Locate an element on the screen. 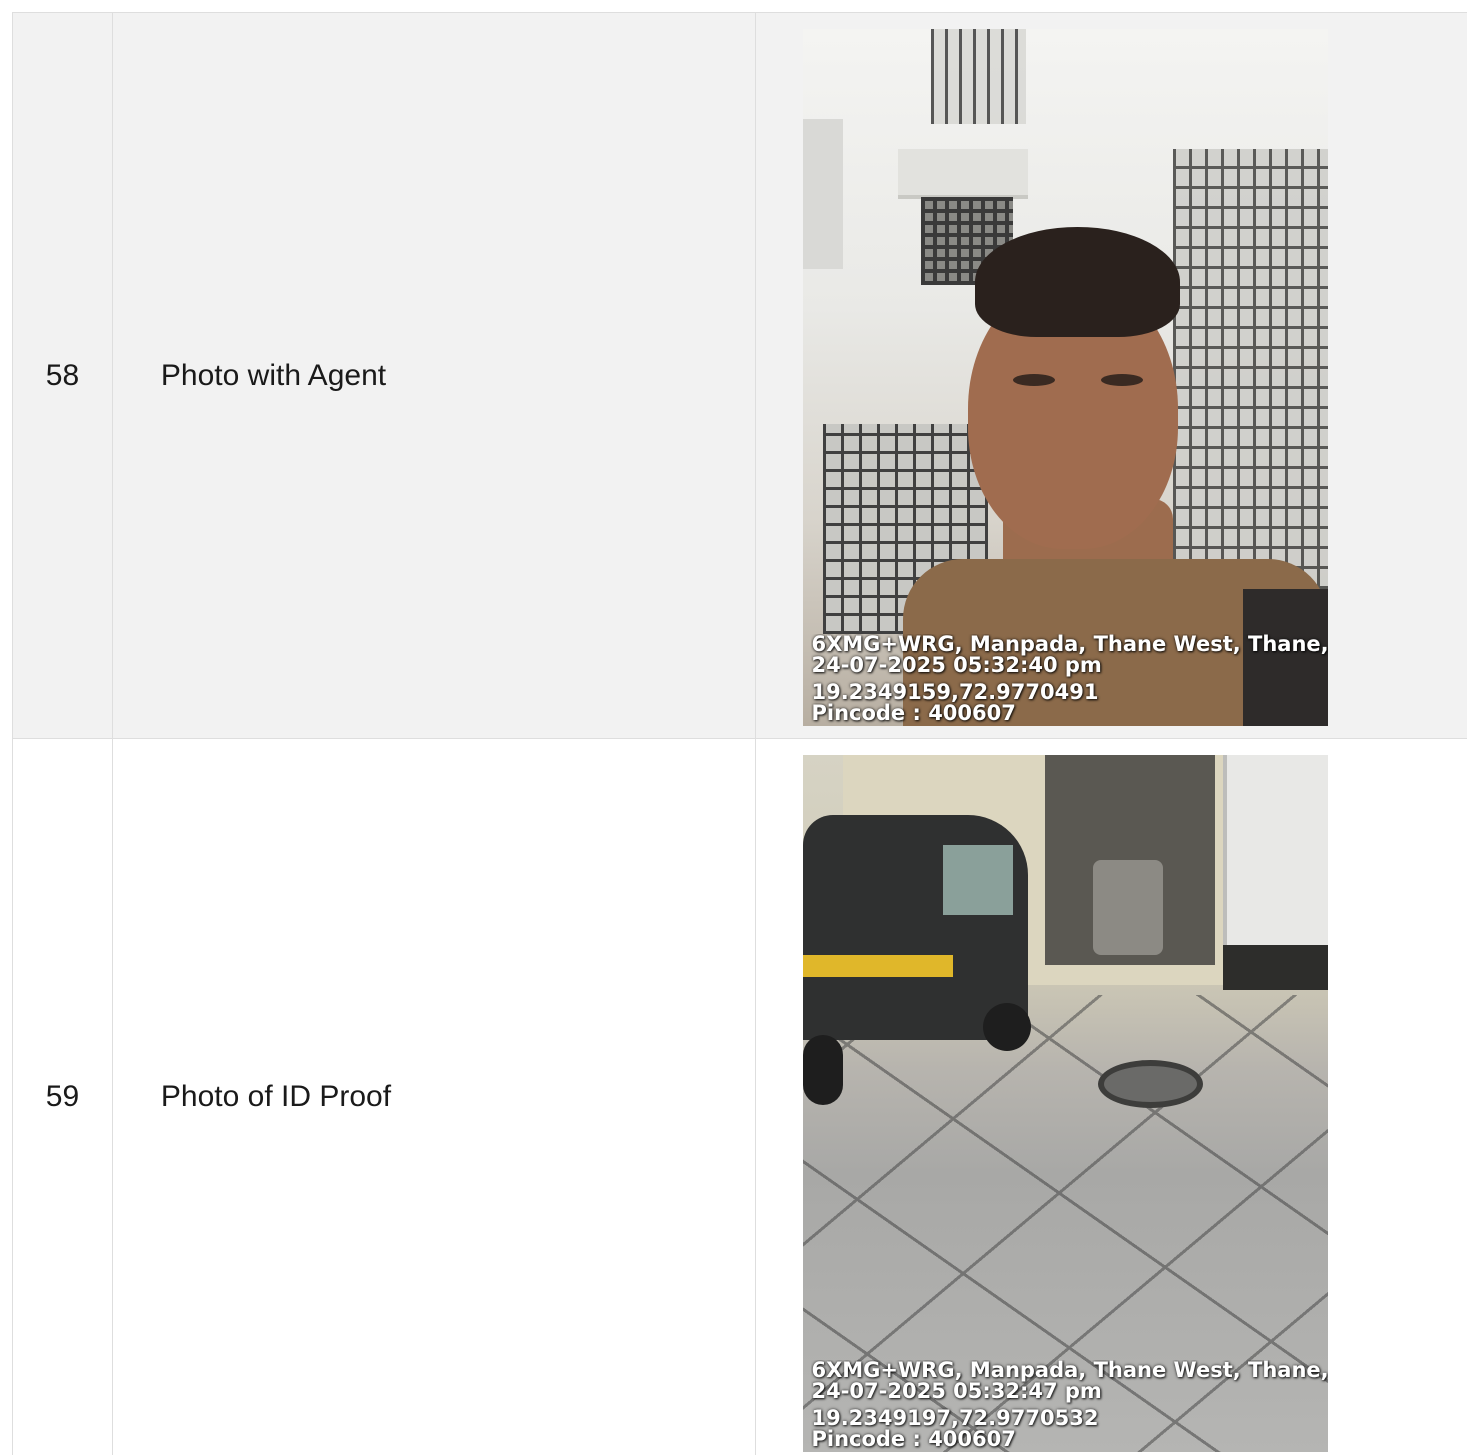  stamp-coordinates: 19.2349197,72.9770532 is located at coordinates (955, 1418).